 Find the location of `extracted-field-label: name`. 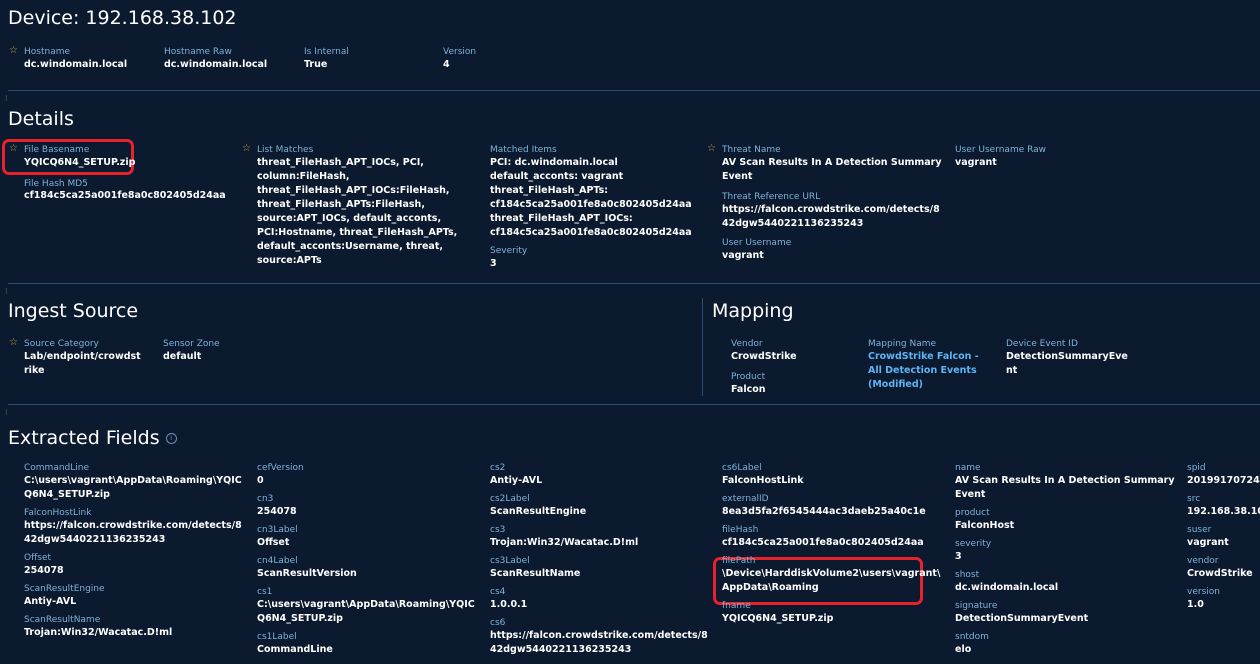

extracted-field-label: name is located at coordinates (968, 468).